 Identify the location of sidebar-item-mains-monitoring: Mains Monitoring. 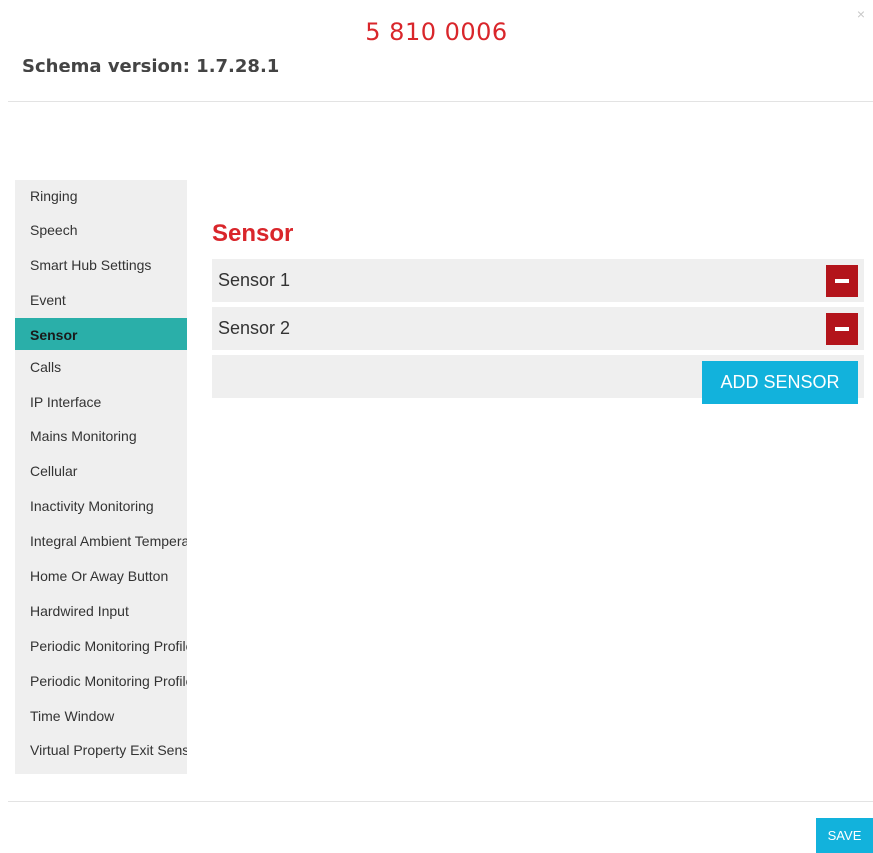
(101, 436).